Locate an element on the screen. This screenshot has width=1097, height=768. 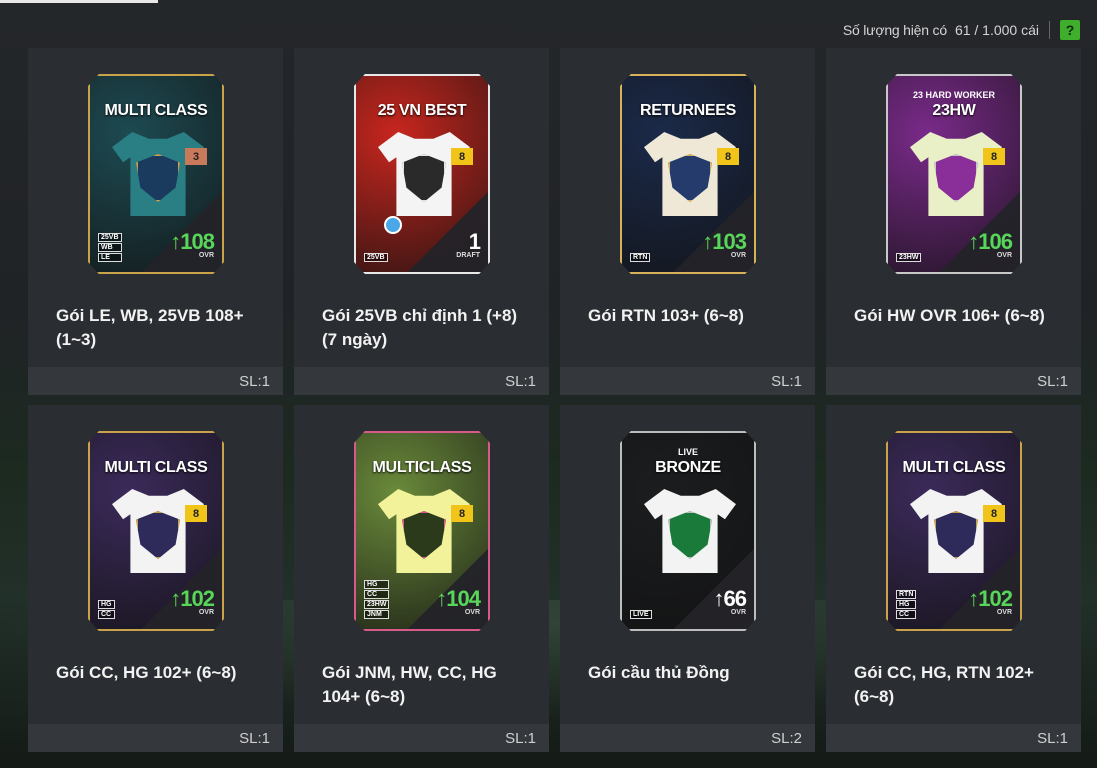
pack-tags: RTN is located at coordinates (640, 257).